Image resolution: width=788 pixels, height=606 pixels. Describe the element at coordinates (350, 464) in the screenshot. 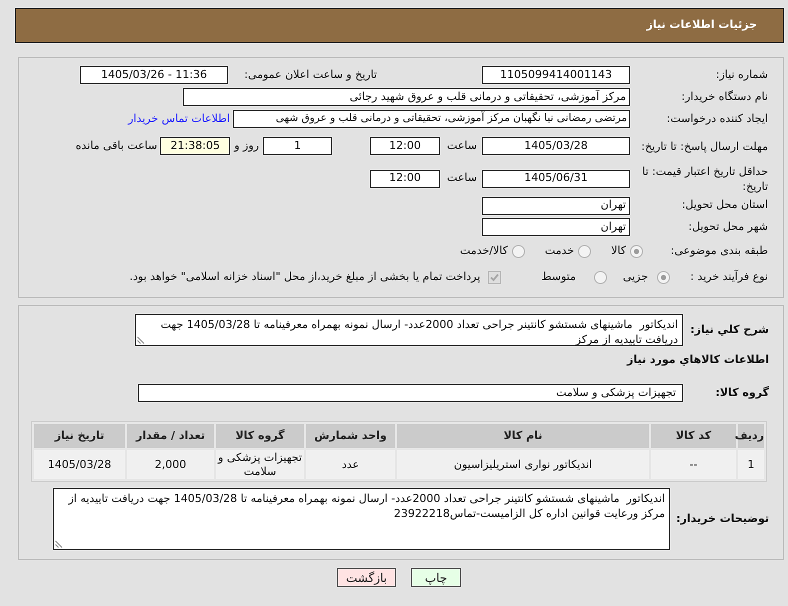

I see `table-cell: عدد` at that location.